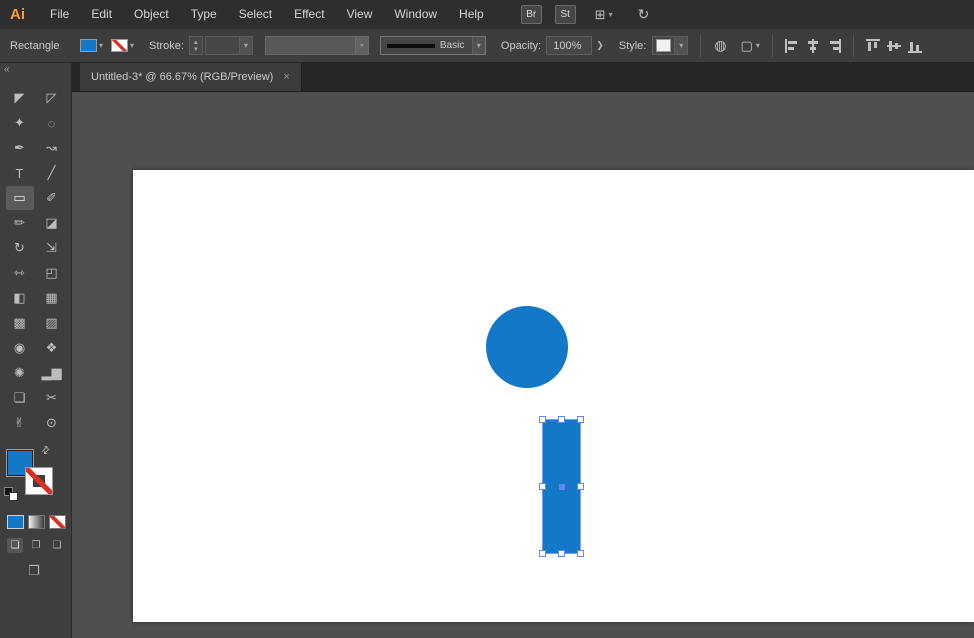 This screenshot has height=638, width=974. I want to click on eyedropper-tool: ◉, so click(20, 348).